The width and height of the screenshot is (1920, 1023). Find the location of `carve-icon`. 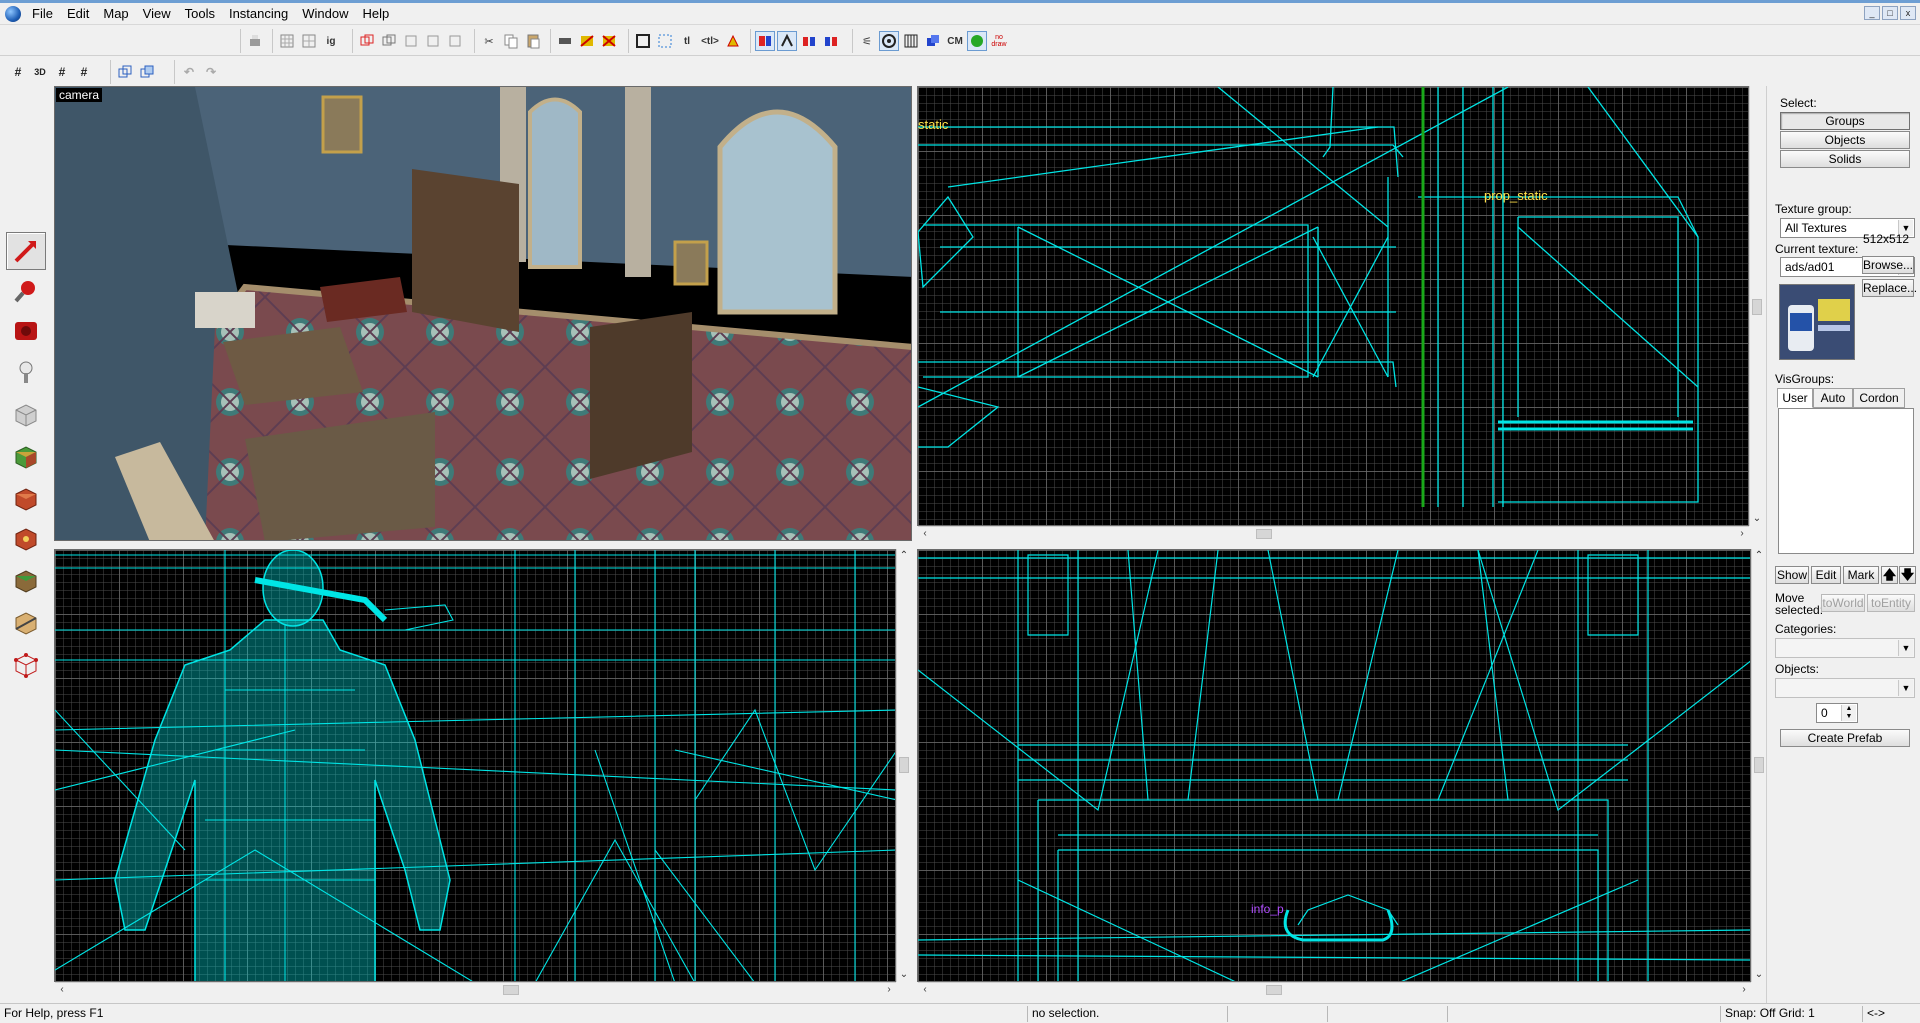

carve-icon is located at coordinates (565, 41).